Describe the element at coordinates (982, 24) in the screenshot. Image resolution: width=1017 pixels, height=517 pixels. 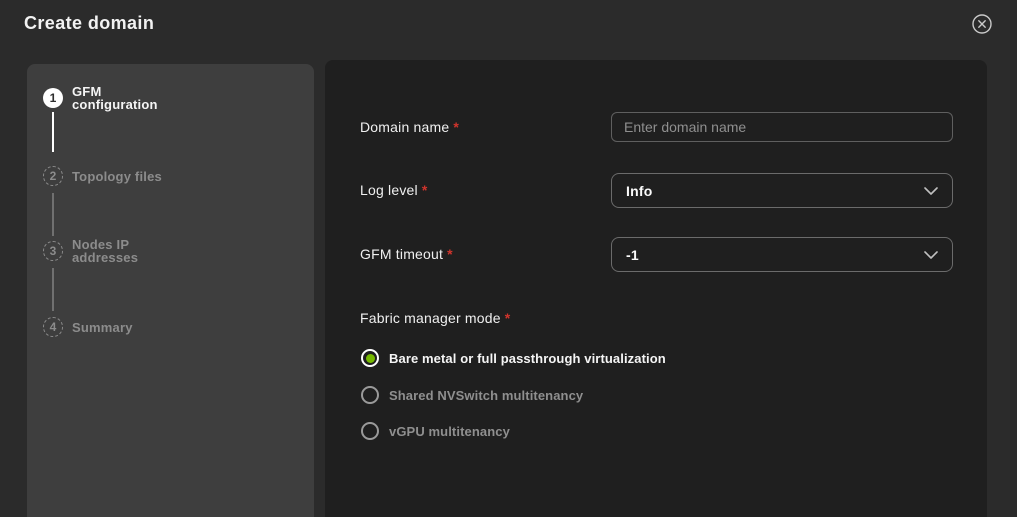
I see `close-icon` at that location.